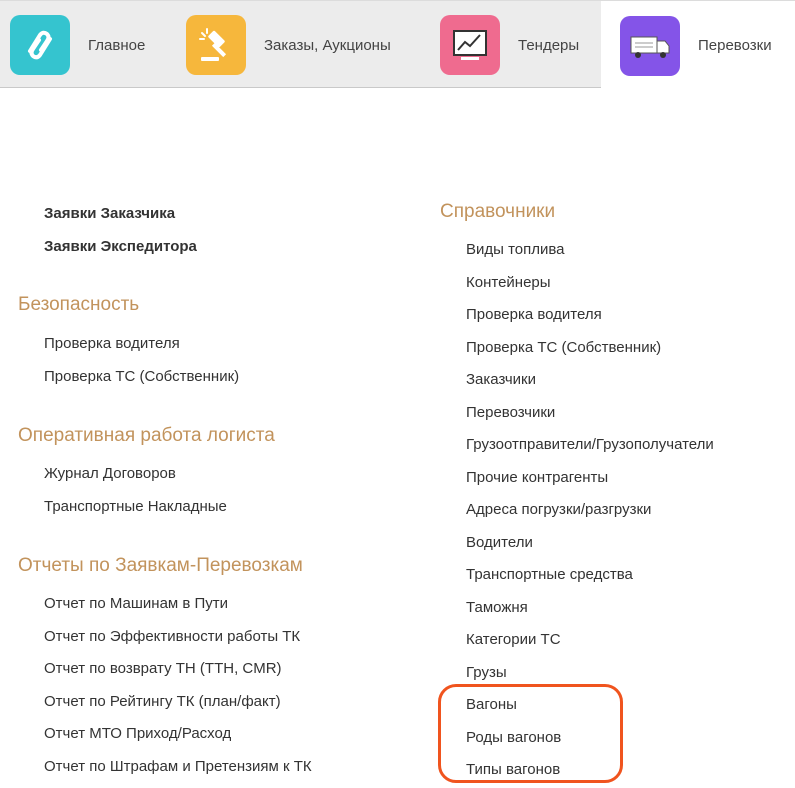 This screenshot has width=795, height=788. What do you see at coordinates (178, 766) in the screenshot?
I see `link-report-penalties: Отчет по Штрафам и Претензиям к ТК` at bounding box center [178, 766].